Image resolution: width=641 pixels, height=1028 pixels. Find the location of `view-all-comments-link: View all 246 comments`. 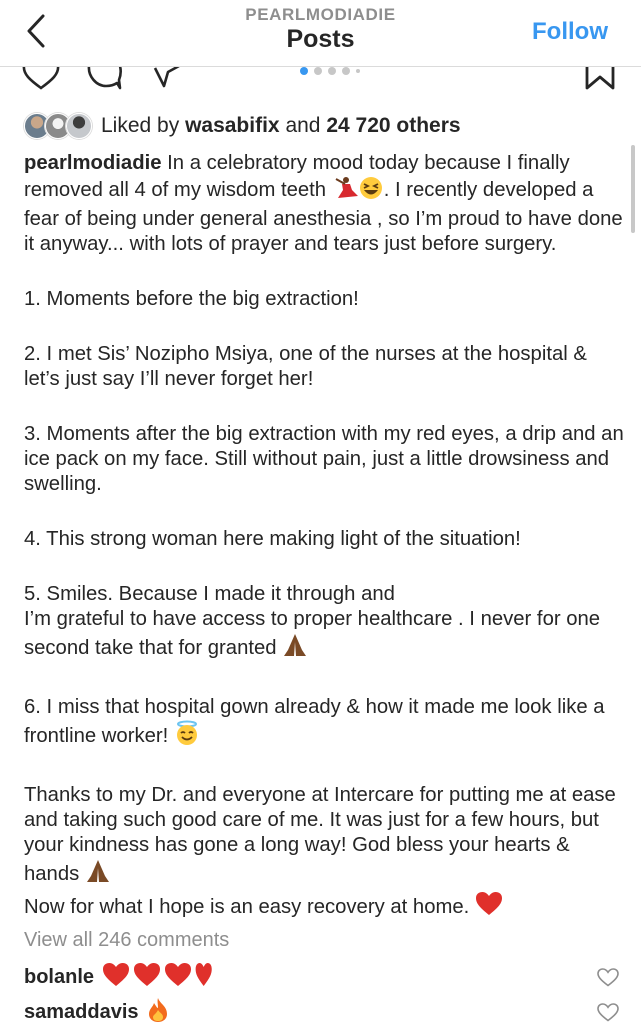

view-all-comments-link: View all 246 comments is located at coordinates (126, 940).